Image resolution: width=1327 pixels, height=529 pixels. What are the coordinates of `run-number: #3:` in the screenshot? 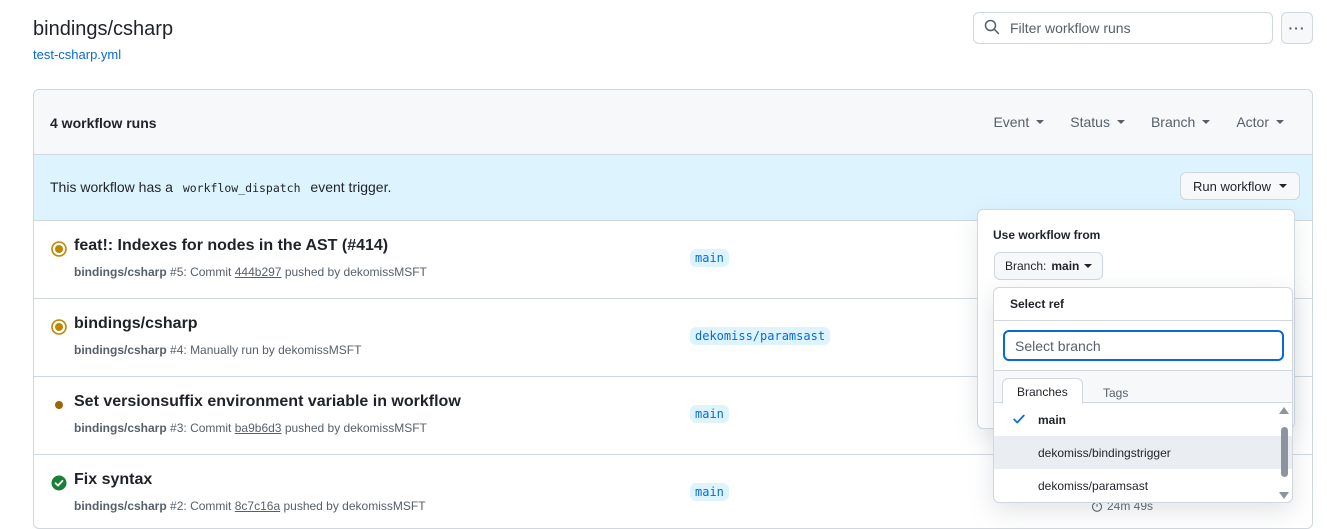 It's located at (178, 428).